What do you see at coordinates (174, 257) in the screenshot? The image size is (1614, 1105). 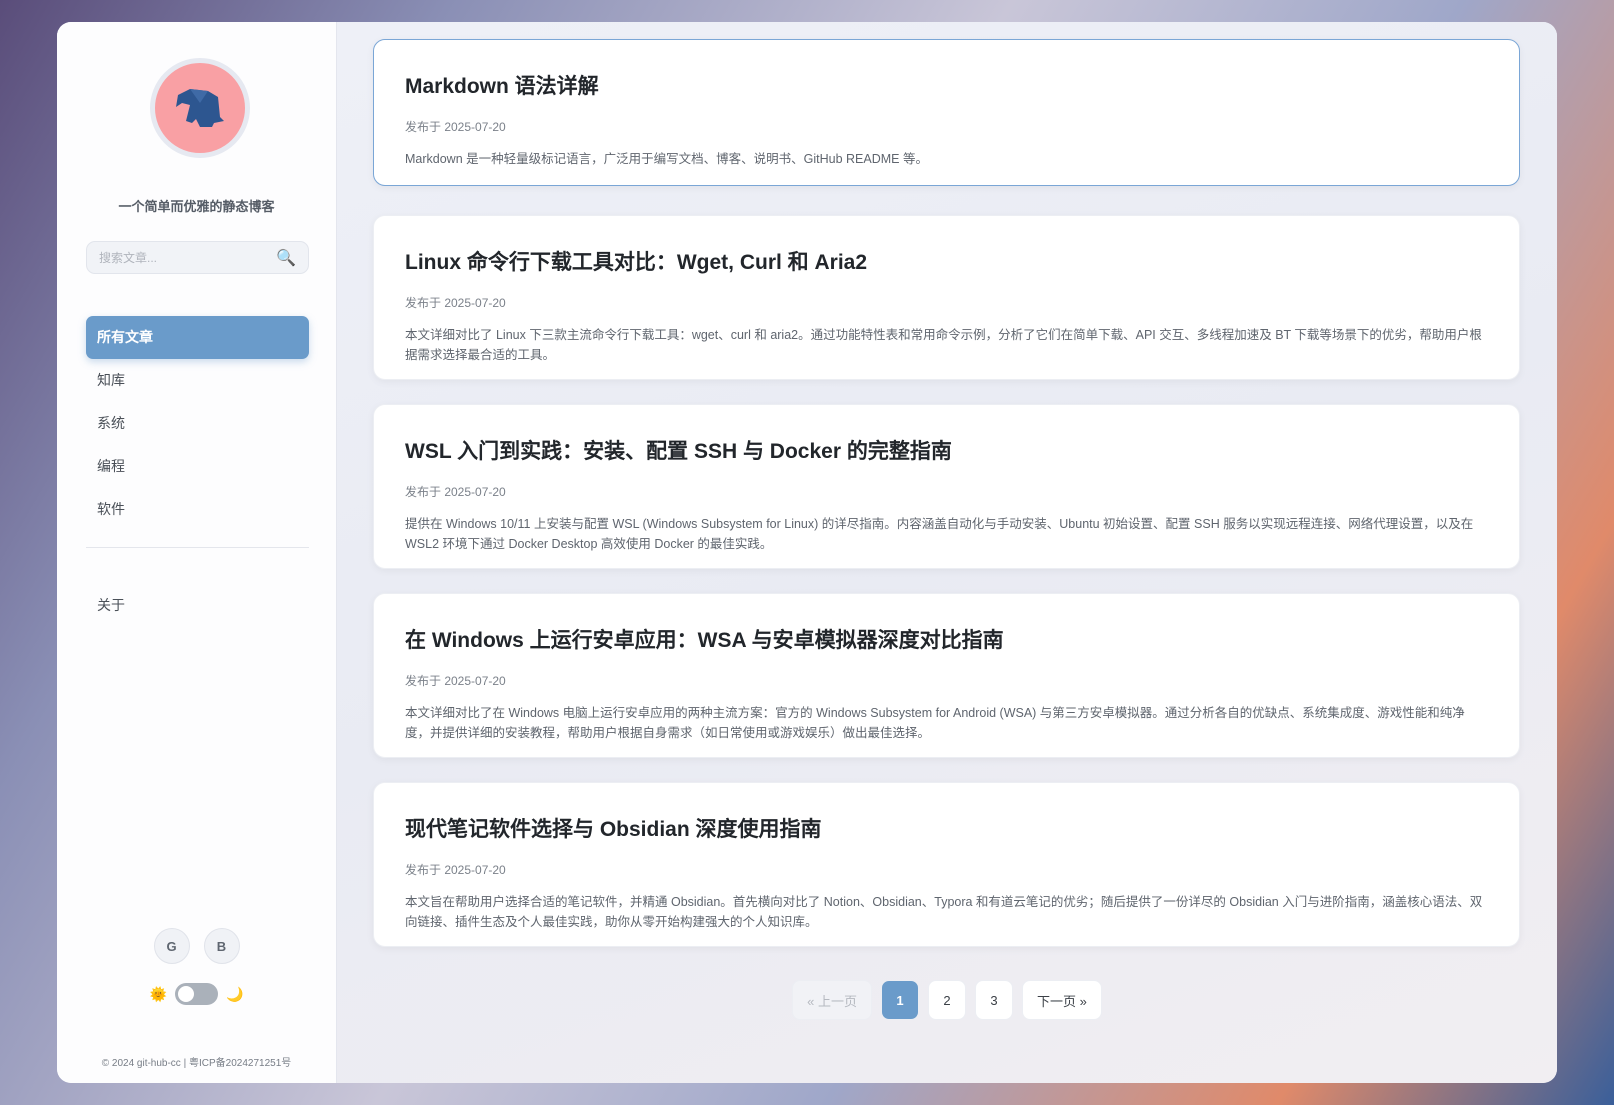 I see `search-input` at bounding box center [174, 257].